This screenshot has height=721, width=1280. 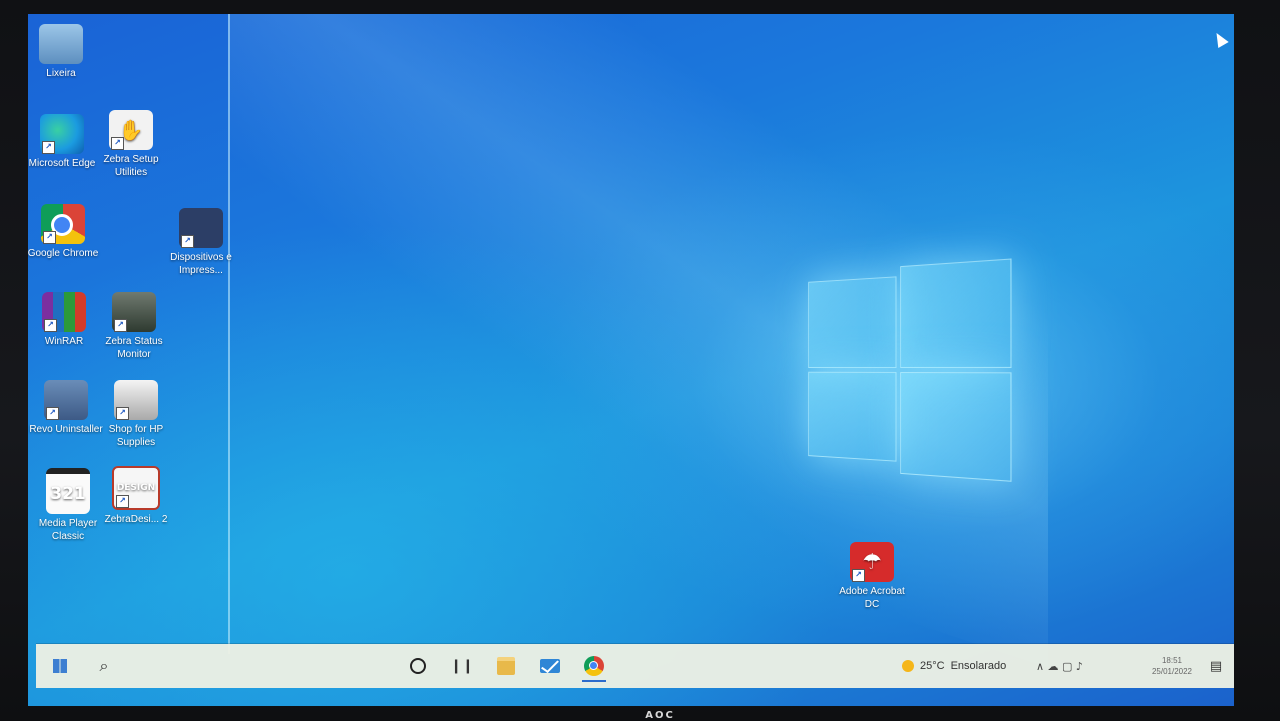 What do you see at coordinates (64, 341) in the screenshot?
I see `icon-label: WinRAR` at bounding box center [64, 341].